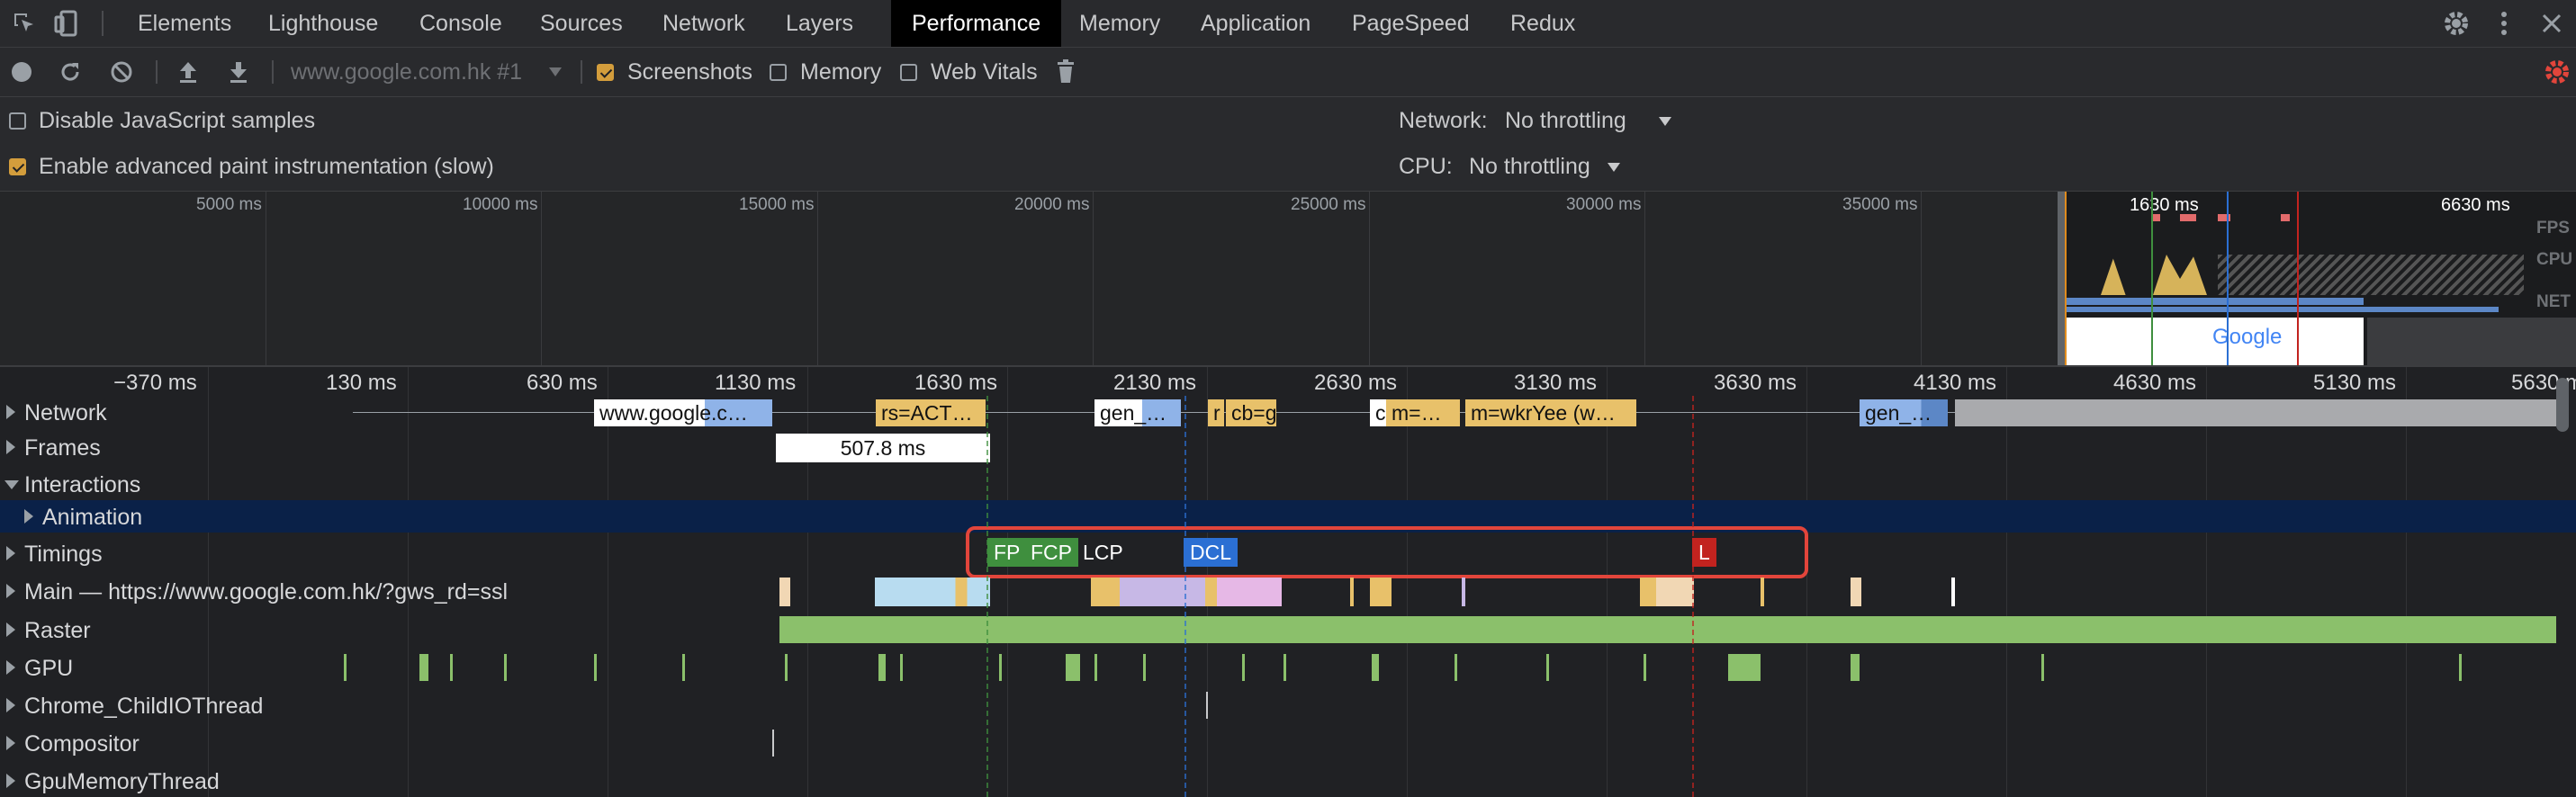 The height and width of the screenshot is (797, 2576). What do you see at coordinates (605, 72) in the screenshot?
I see `screenshots-checkbox` at bounding box center [605, 72].